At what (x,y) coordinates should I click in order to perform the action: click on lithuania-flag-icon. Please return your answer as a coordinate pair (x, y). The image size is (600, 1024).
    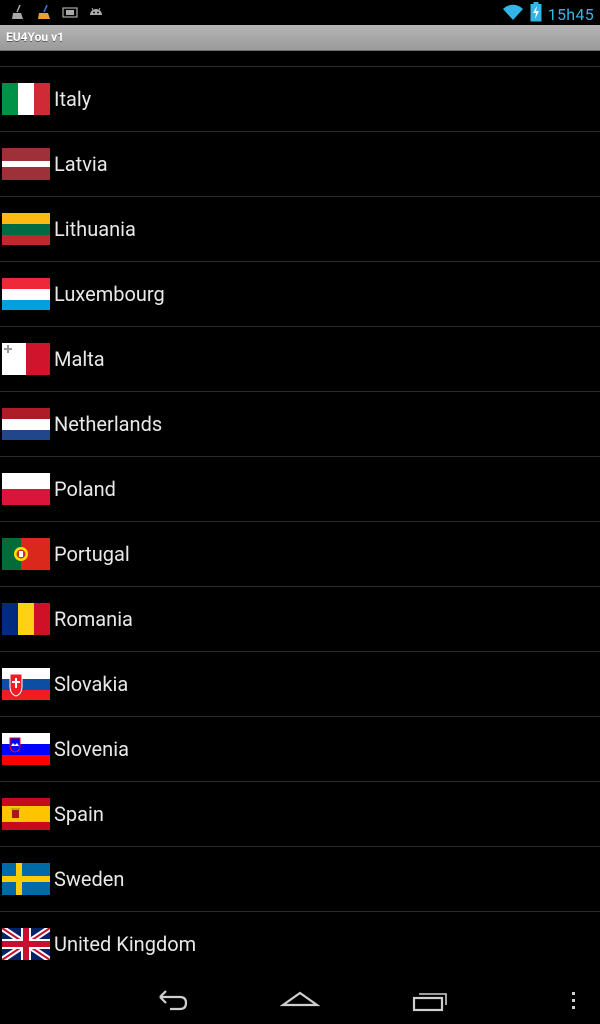
    Looking at the image, I should click on (26, 229).